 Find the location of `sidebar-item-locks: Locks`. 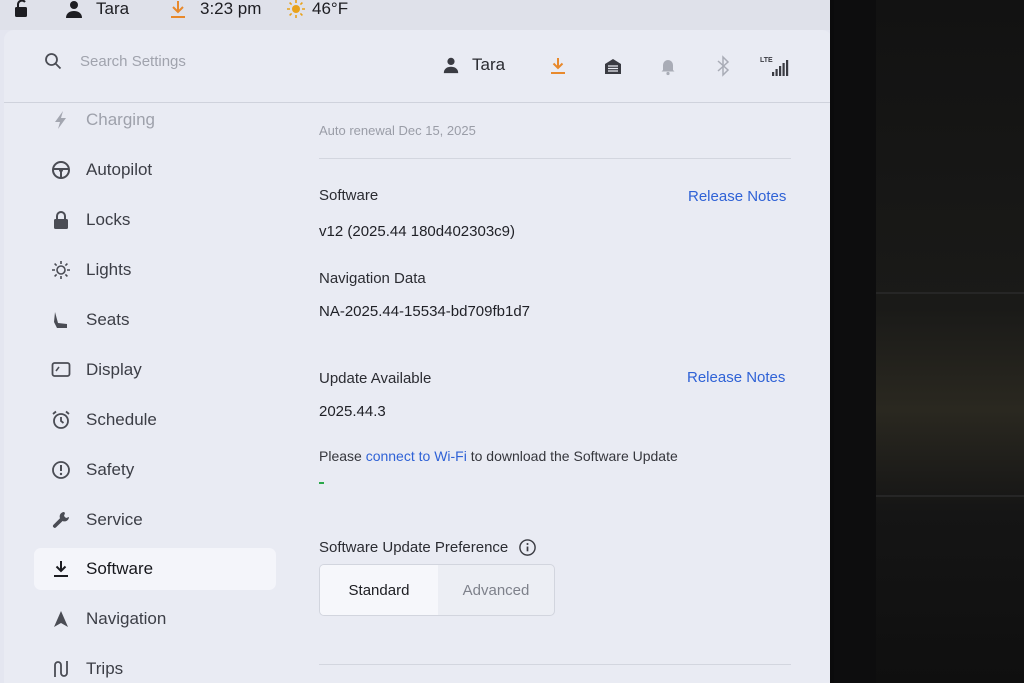

sidebar-item-locks: Locks is located at coordinates (155, 220).